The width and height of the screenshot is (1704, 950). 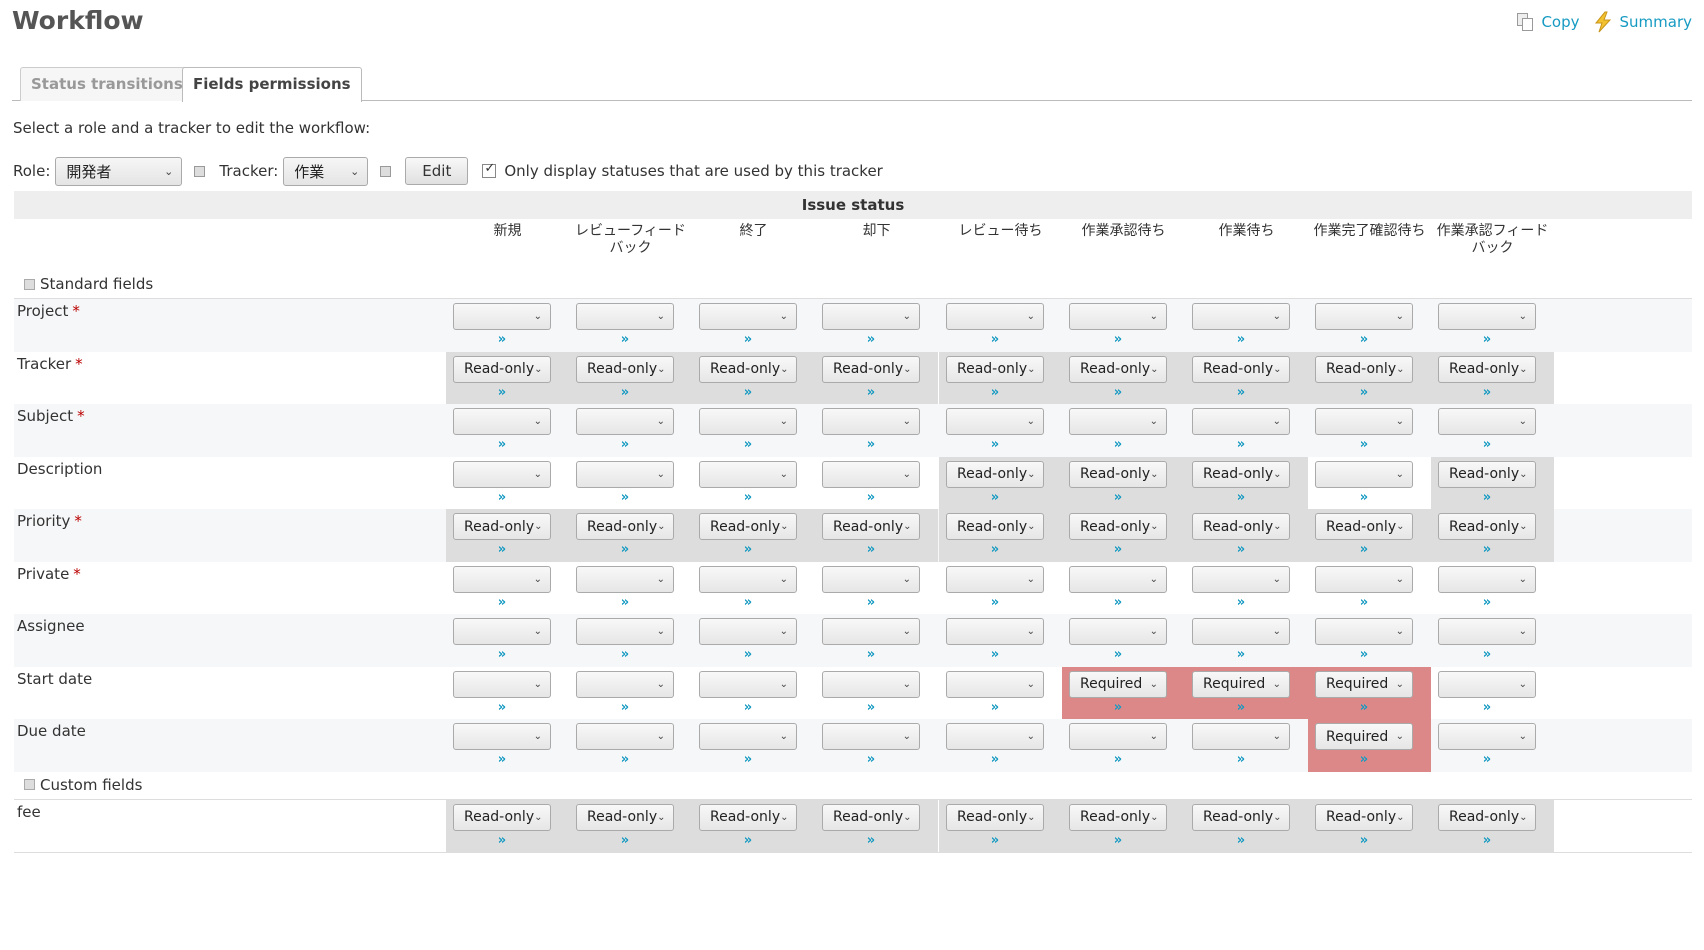 What do you see at coordinates (1548, 22) in the screenshot?
I see `copy-link: Copy` at bounding box center [1548, 22].